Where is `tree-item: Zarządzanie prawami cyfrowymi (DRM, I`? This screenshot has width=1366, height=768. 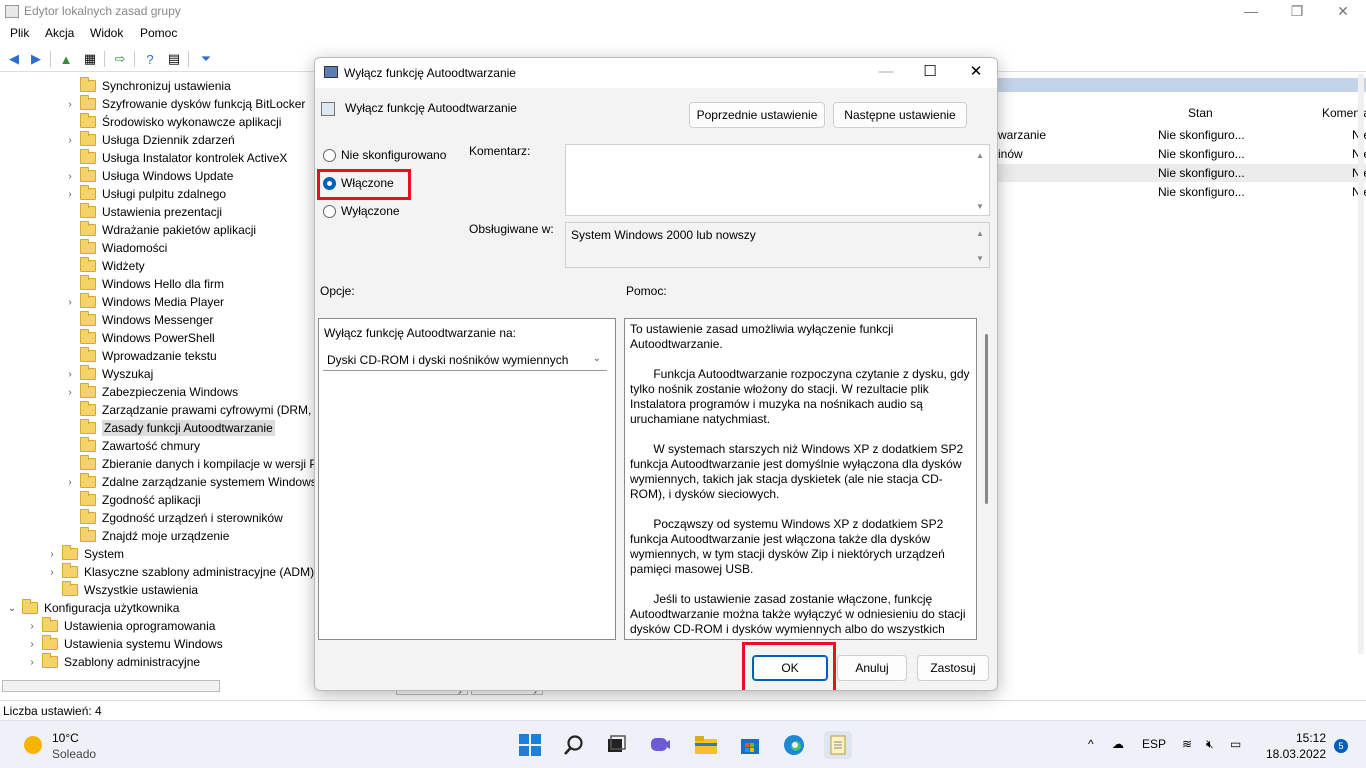
tree-item: Zarządzanie prawami cyfrowymi (DRM, I is located at coordinates (191, 410).